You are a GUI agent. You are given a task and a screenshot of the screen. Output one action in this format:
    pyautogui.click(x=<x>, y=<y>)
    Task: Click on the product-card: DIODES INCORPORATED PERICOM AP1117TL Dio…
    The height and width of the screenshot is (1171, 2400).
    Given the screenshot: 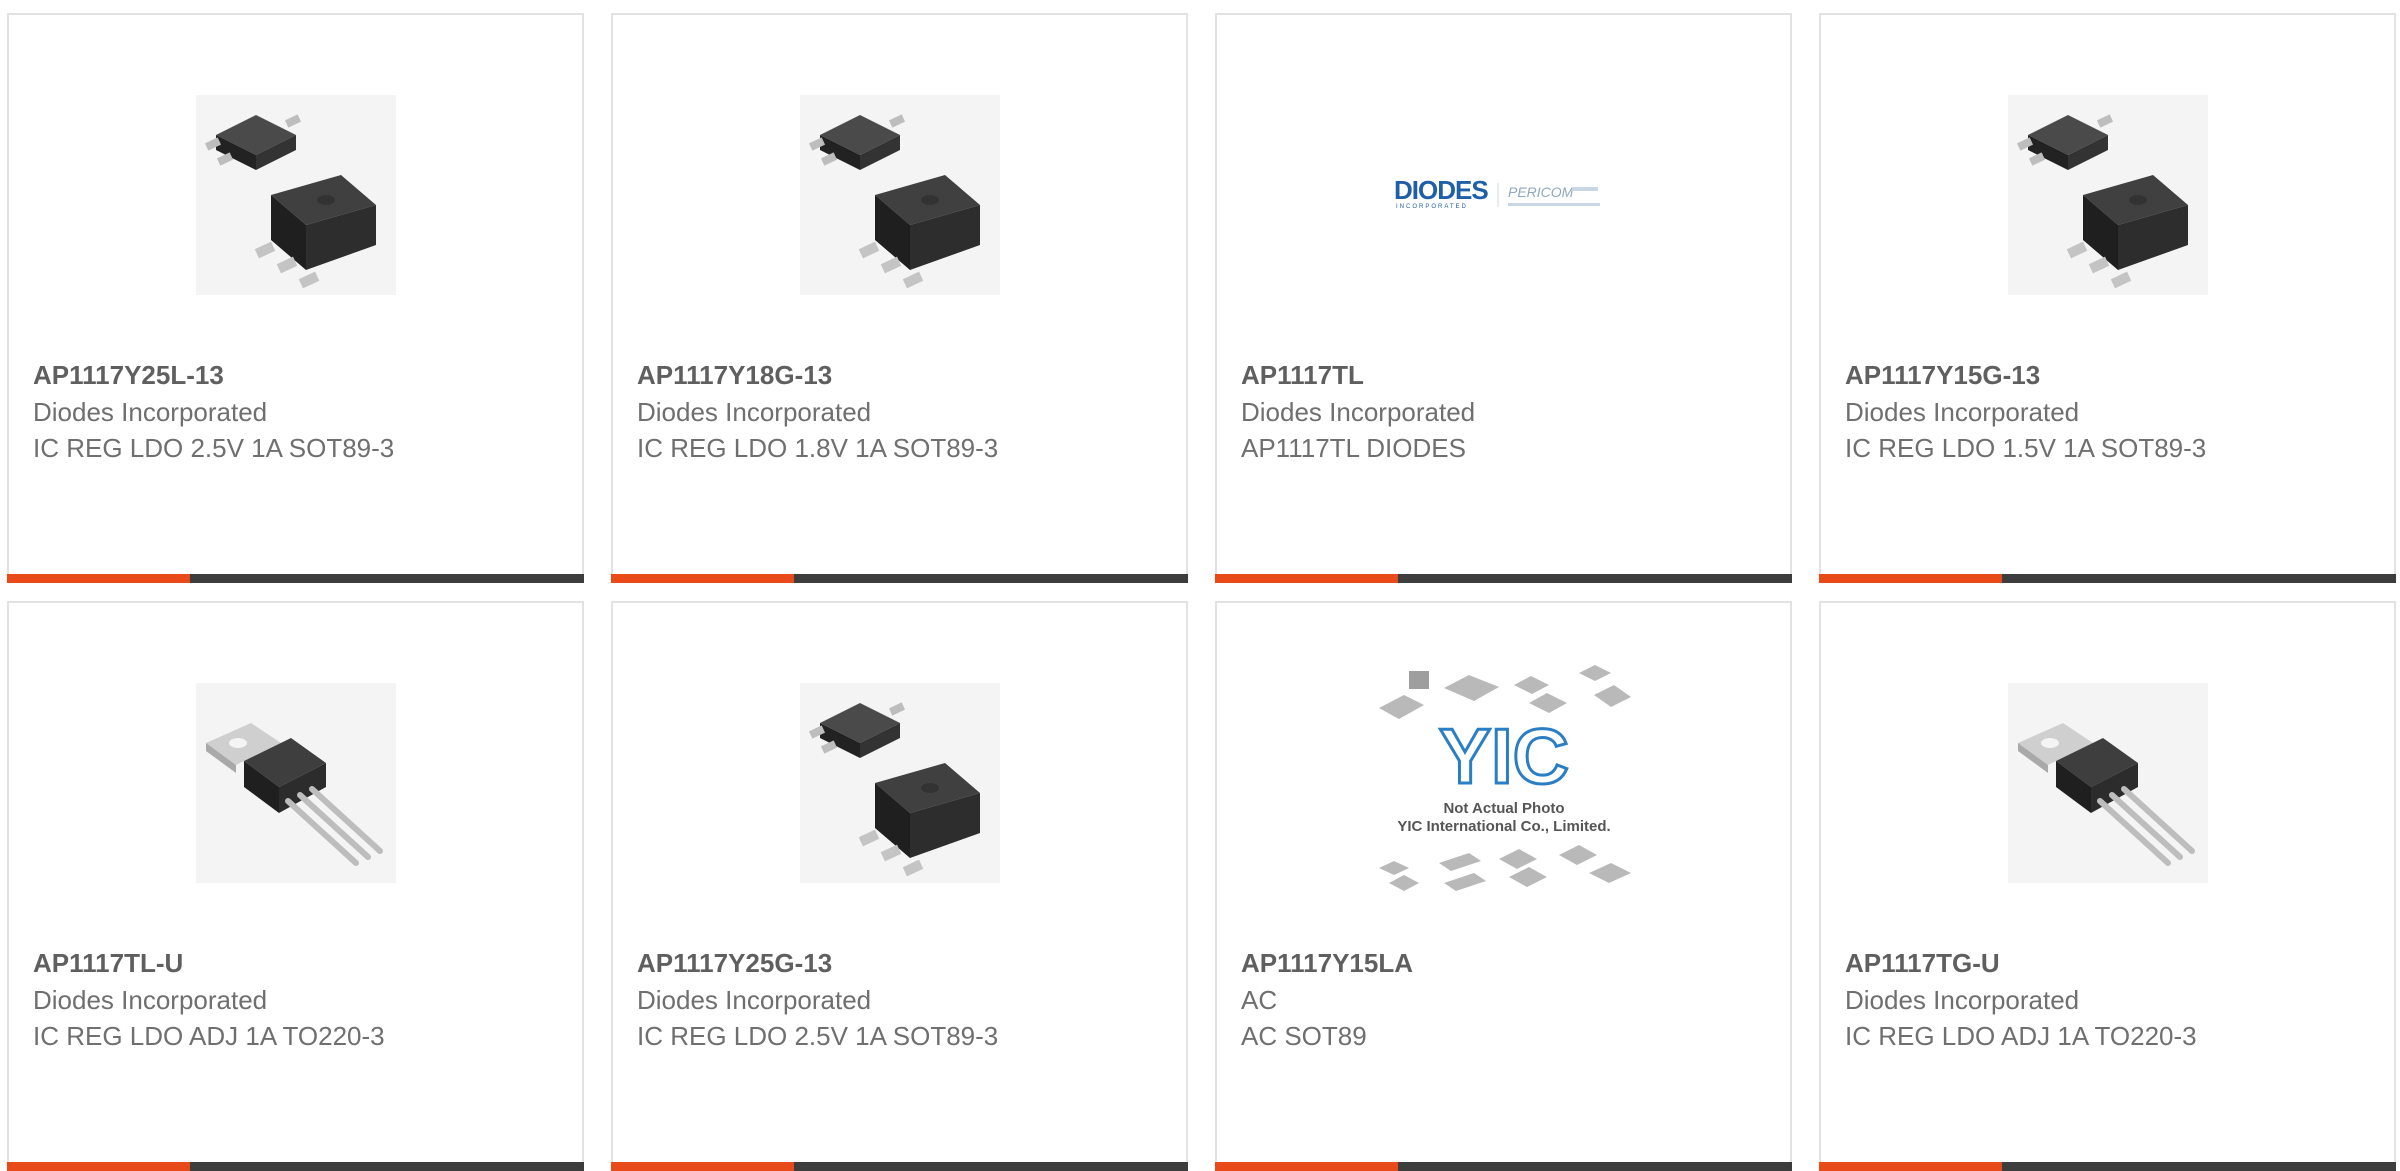 What is the action you would take?
    pyautogui.click(x=1503, y=298)
    